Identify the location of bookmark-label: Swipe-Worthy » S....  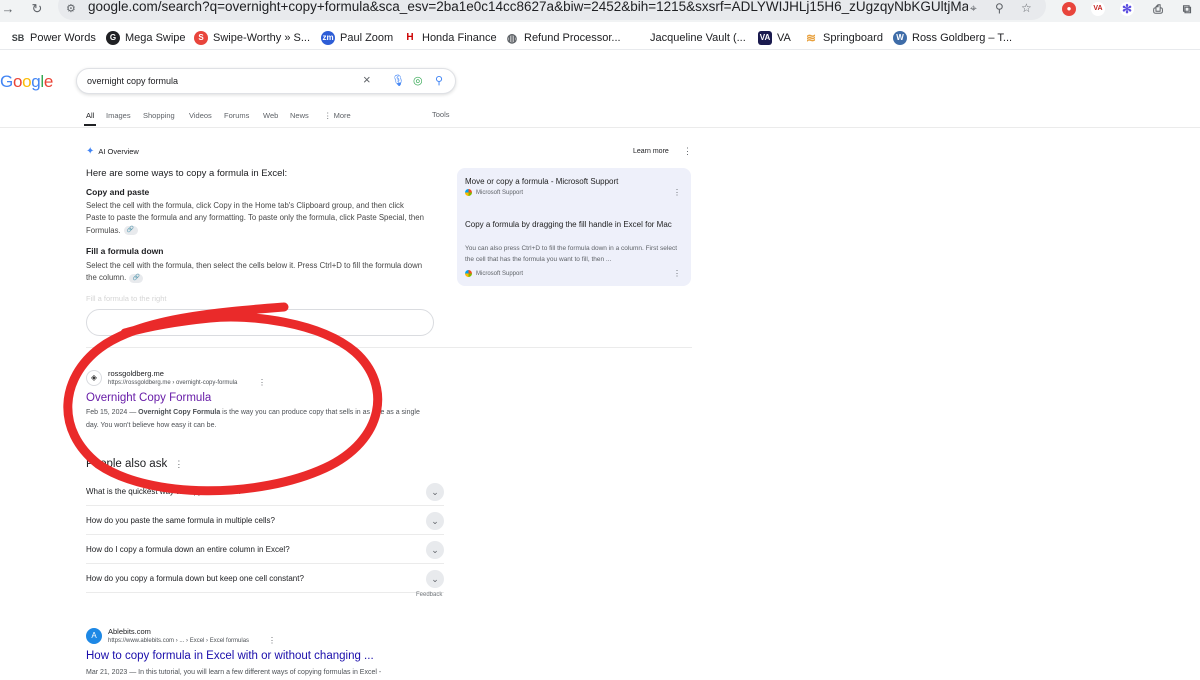
(261, 38).